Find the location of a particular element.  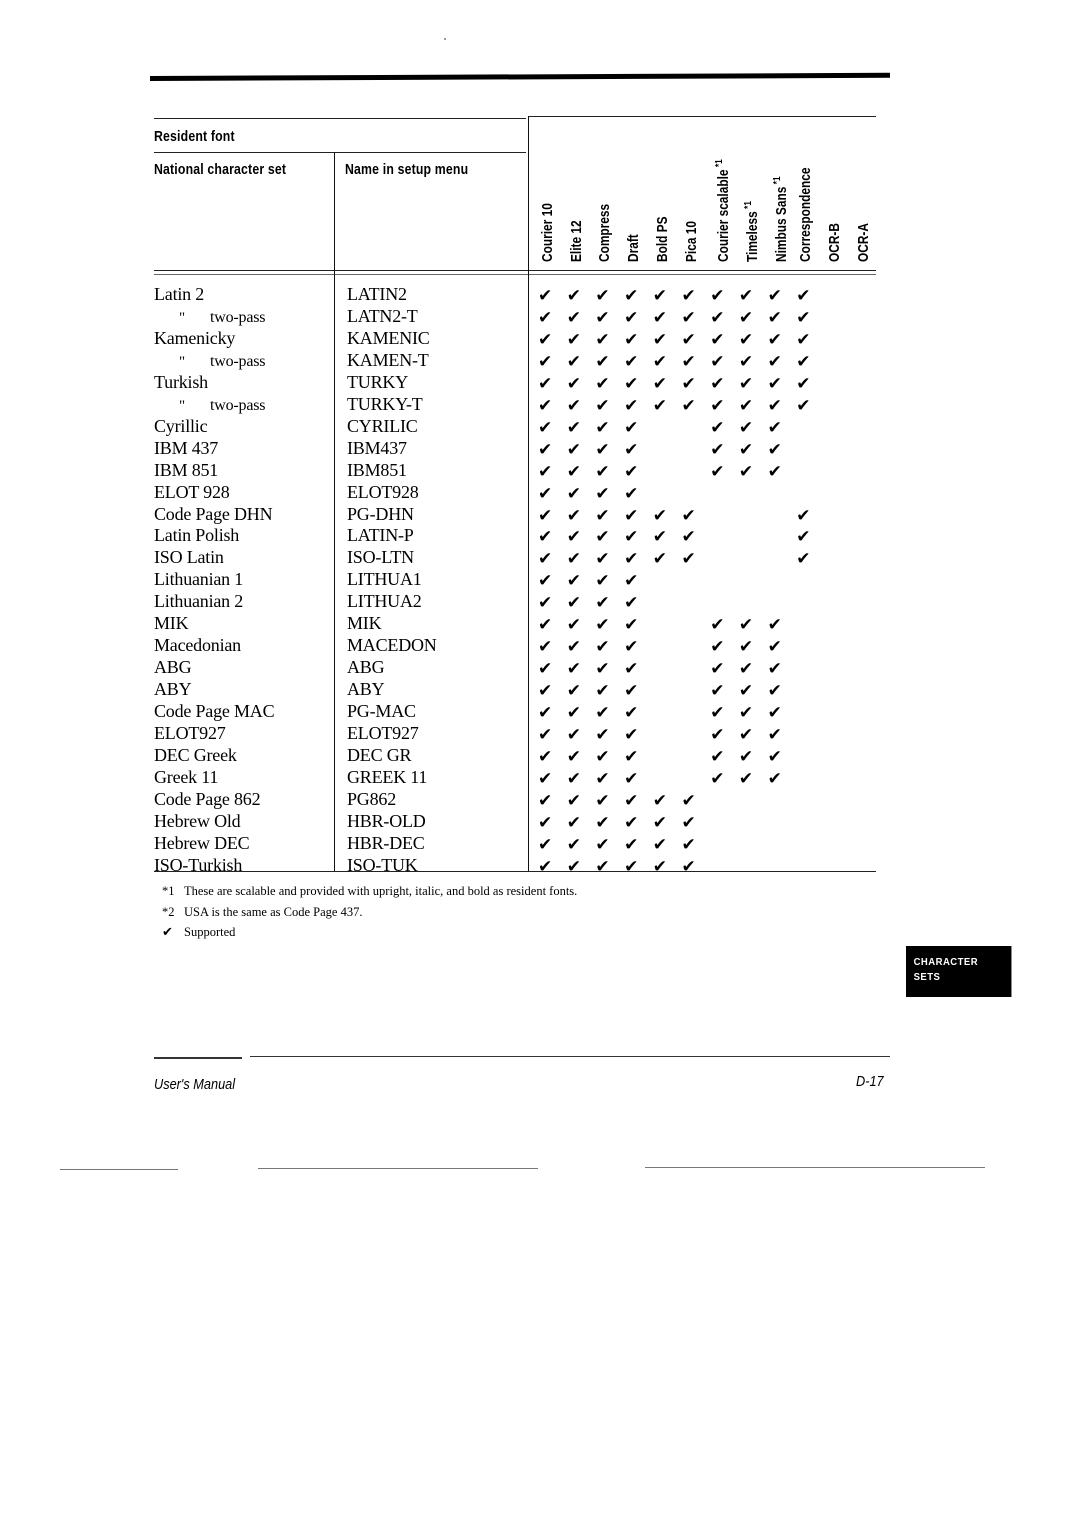

font-column-label: OCR-A is located at coordinates (863, 242).